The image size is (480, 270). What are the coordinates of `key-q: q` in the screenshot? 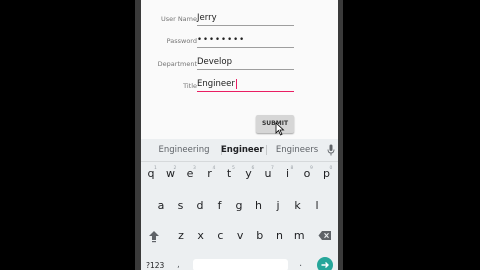 It's located at (151, 174).